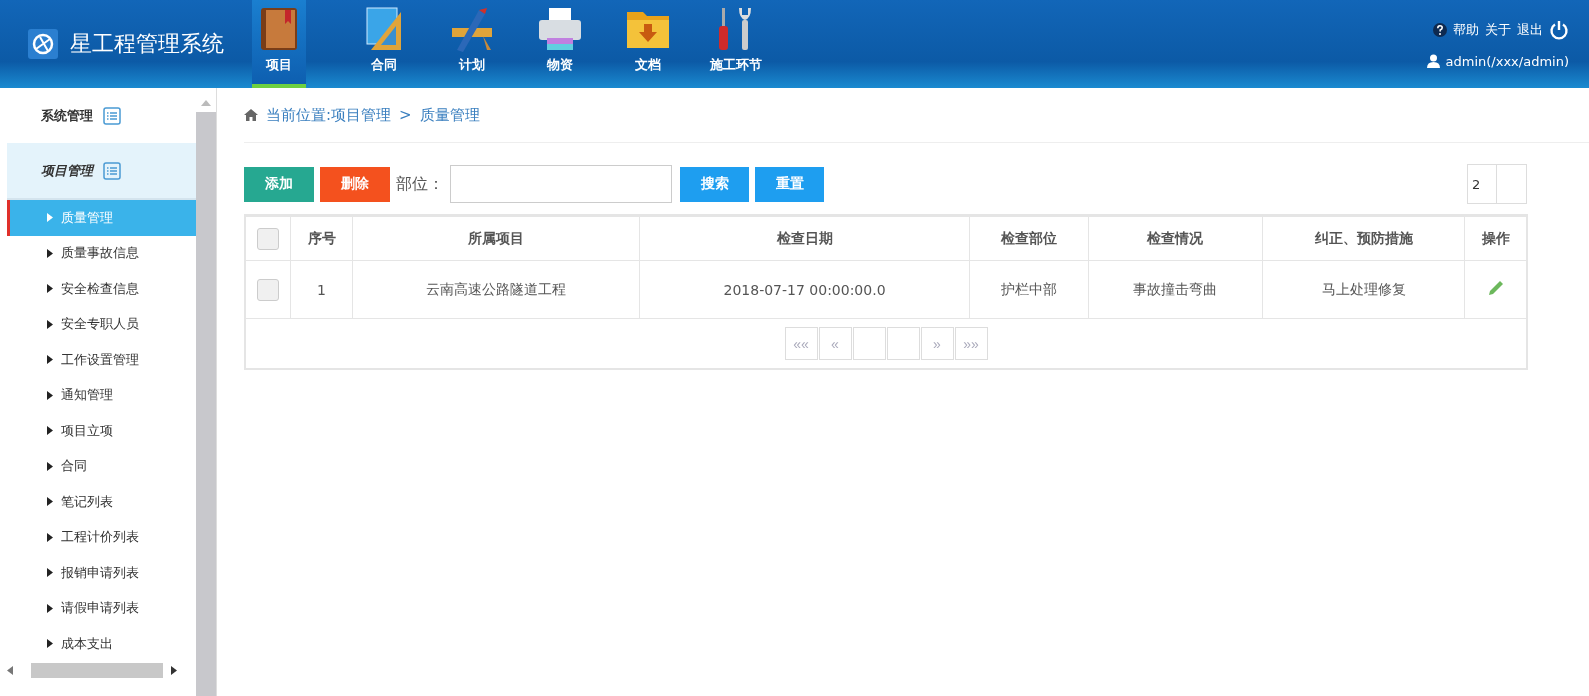 The image size is (1589, 696). Describe the element at coordinates (1363, 289) in the screenshot. I see `table-cell: 马上处理修复` at that location.